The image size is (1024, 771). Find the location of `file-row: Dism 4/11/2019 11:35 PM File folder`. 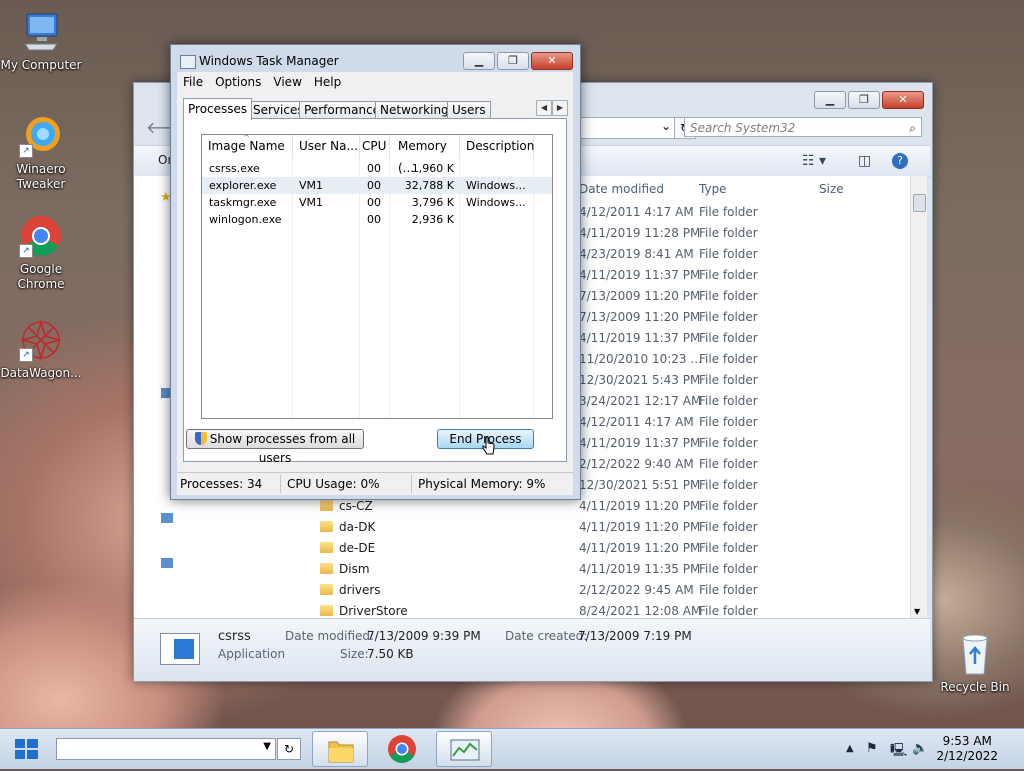

file-row: Dism 4/11/2019 11:35 PM File folder is located at coordinates (604, 569).